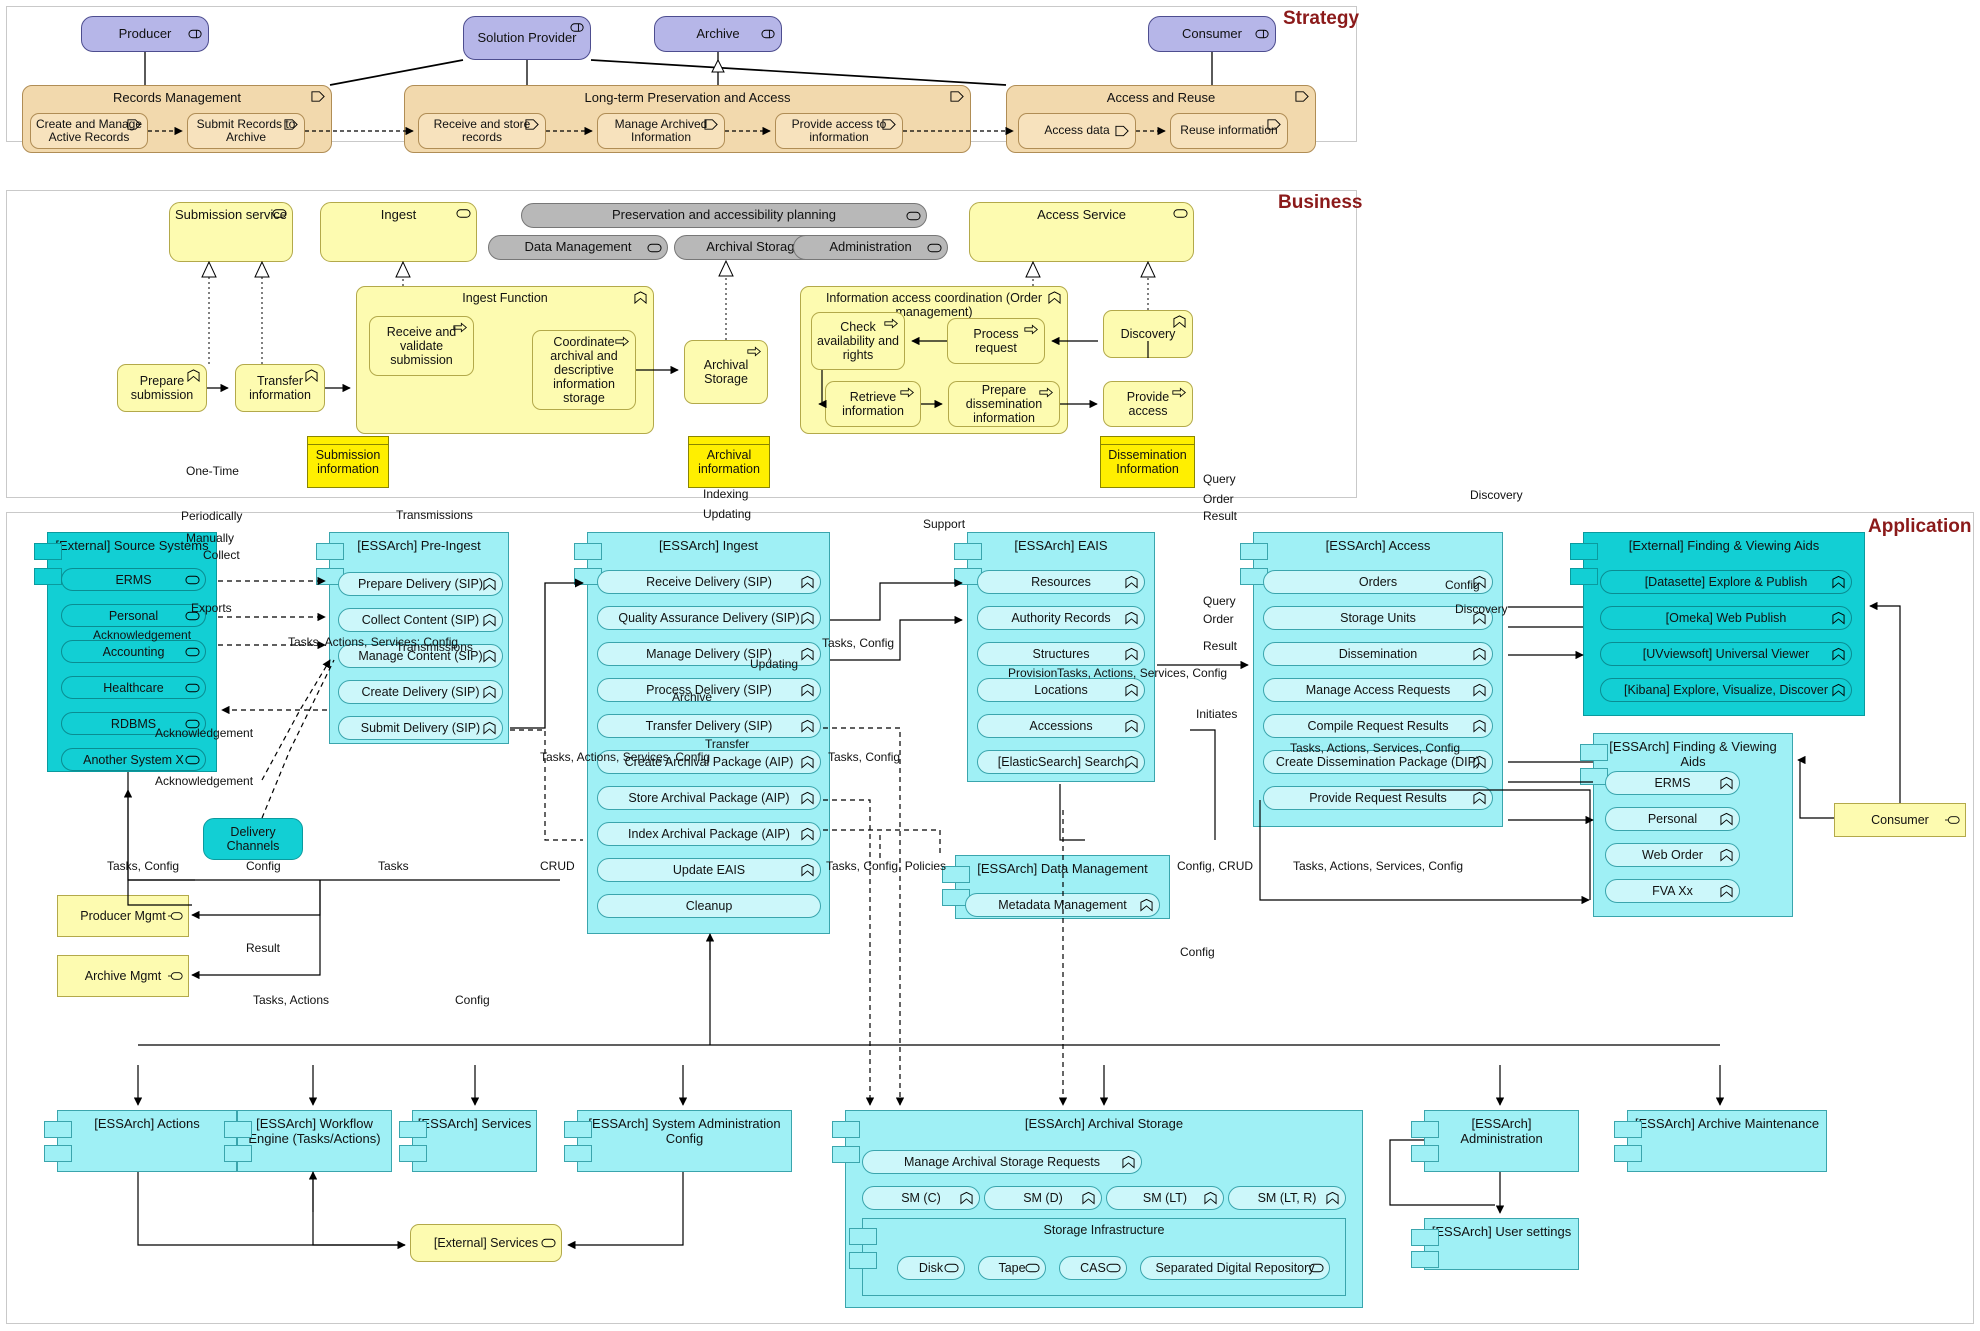  I want to click on function-datasette-explore-publish: [Datasette] Explore & Publish, so click(1726, 582).